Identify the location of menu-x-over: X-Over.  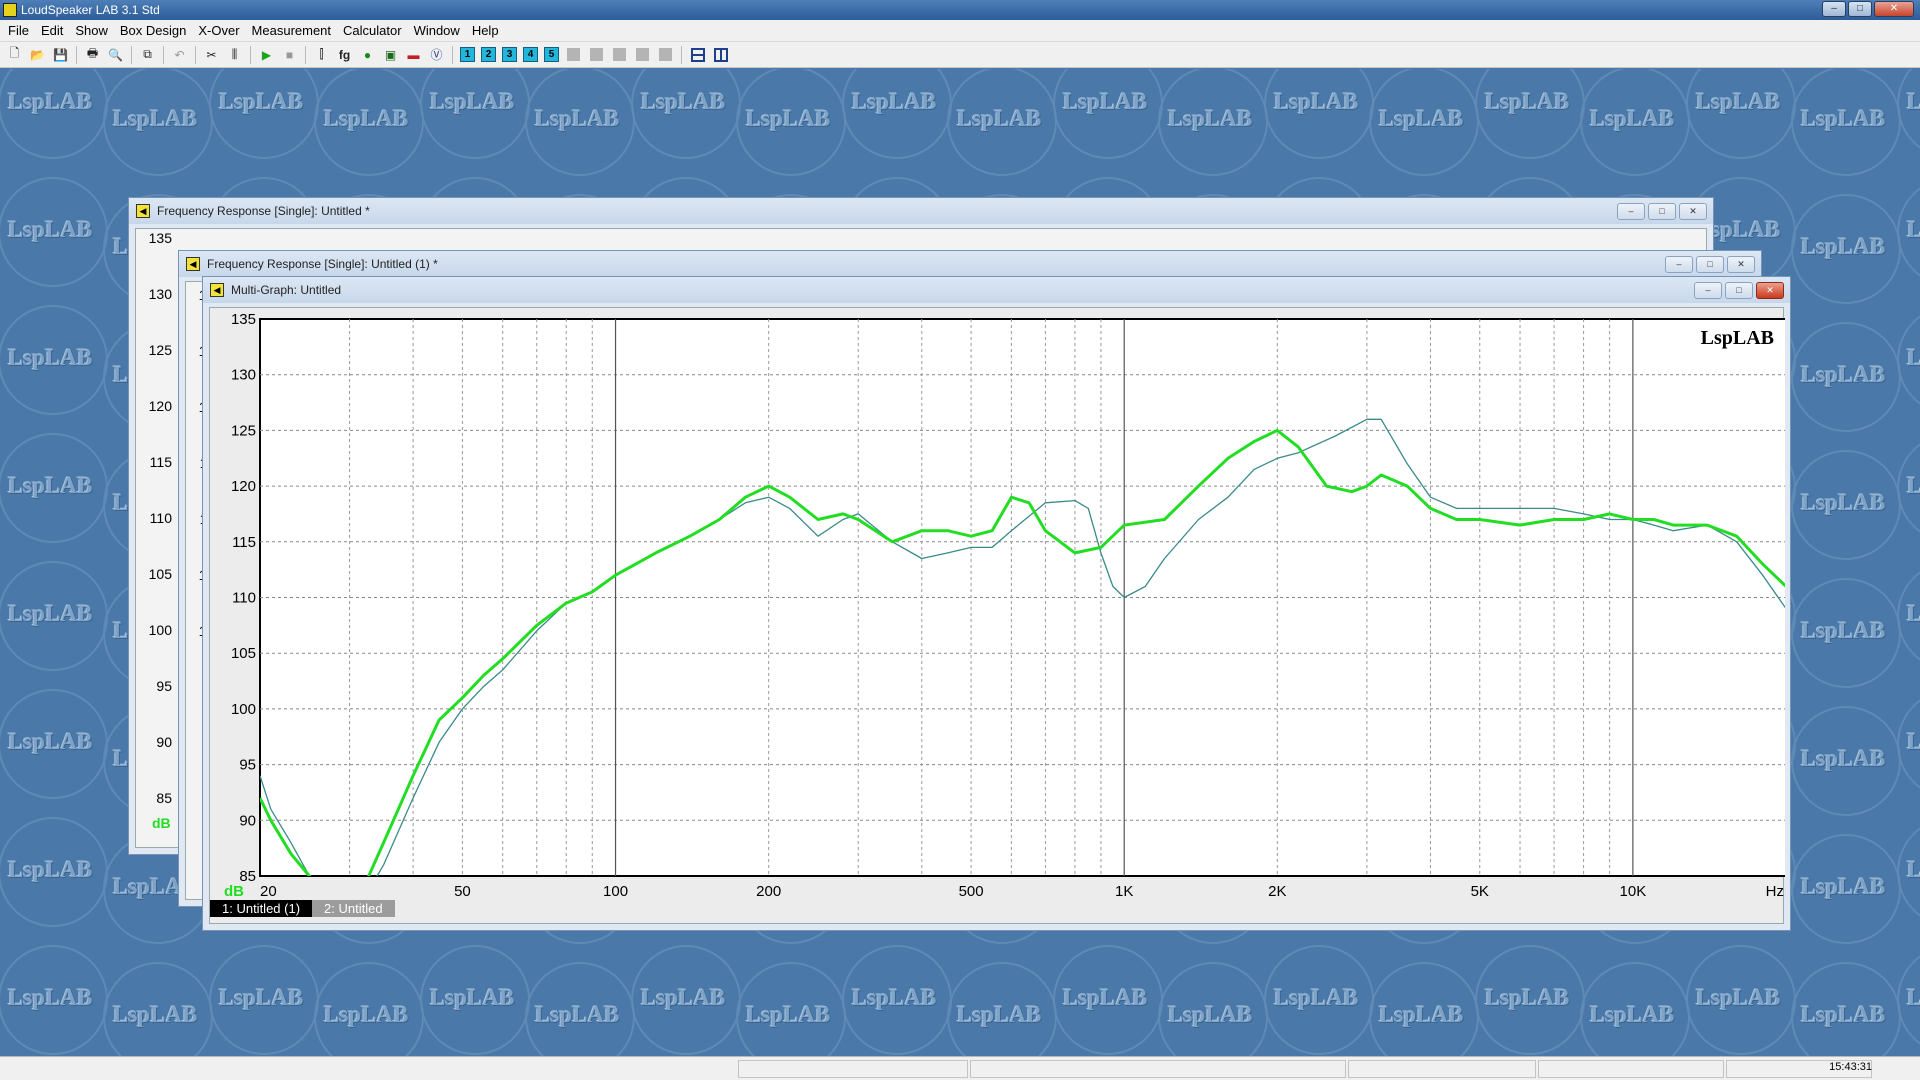
(218, 31).